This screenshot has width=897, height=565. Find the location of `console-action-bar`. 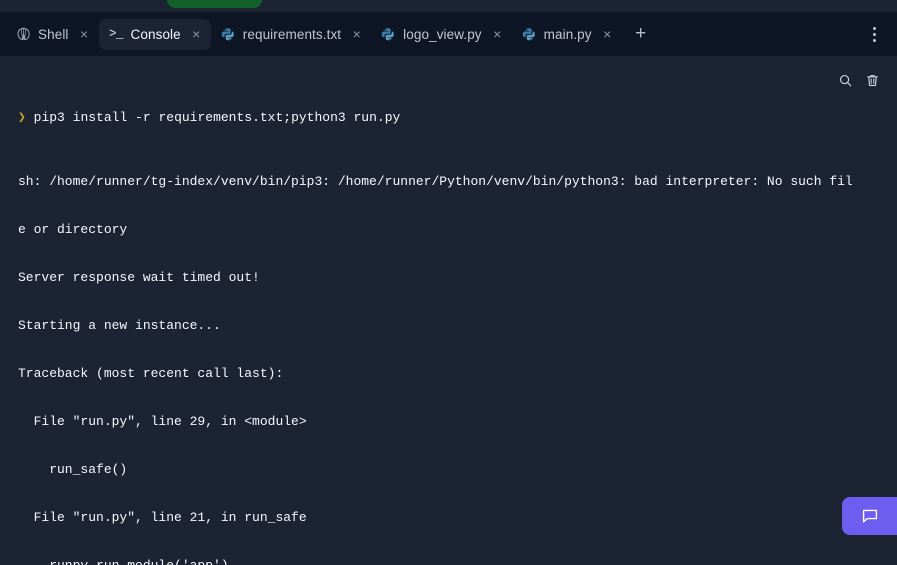

console-action-bar is located at coordinates (859, 80).